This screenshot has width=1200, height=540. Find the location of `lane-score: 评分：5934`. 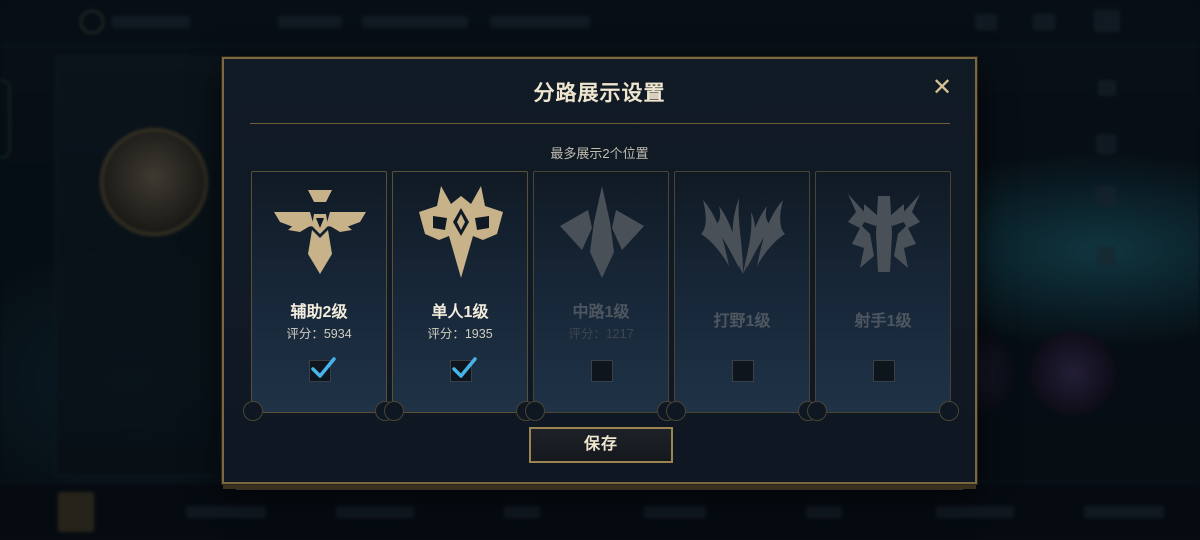

lane-score: 评分：5934 is located at coordinates (319, 334).